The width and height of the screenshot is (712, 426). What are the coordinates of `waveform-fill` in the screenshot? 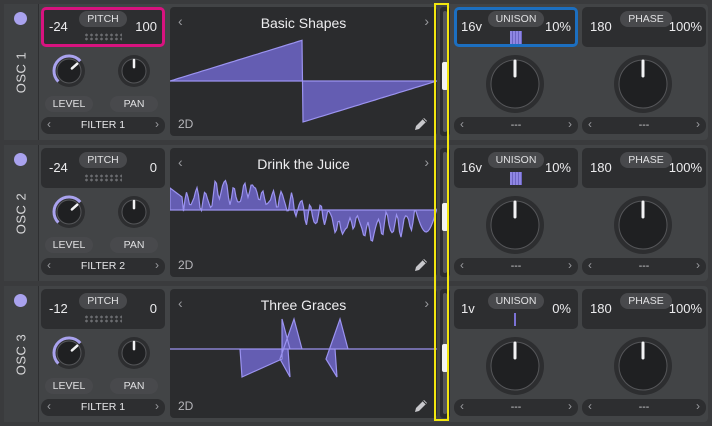 It's located at (303, 210).